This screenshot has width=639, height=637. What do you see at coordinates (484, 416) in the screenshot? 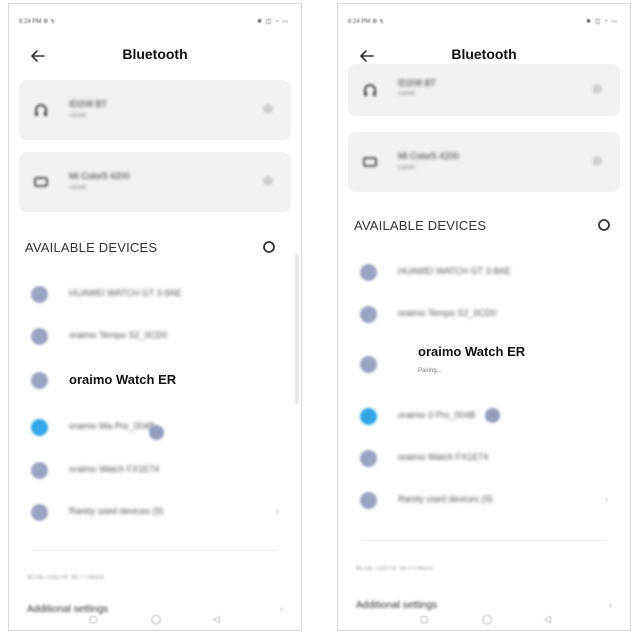
I see `available-device-row: oraimo 3 Pro_004B` at bounding box center [484, 416].